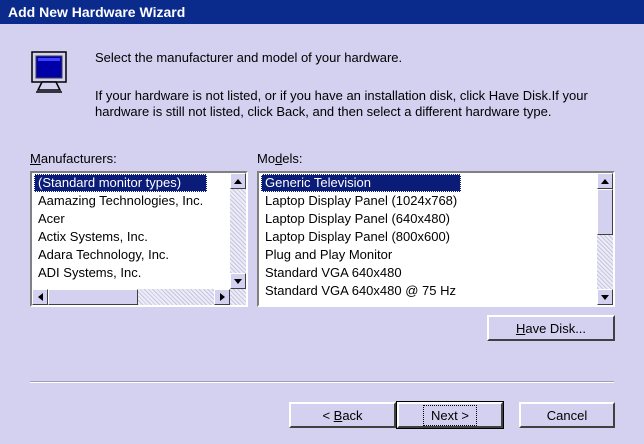 This screenshot has width=644, height=444. I want to click on back-label: < Back, so click(342, 415).